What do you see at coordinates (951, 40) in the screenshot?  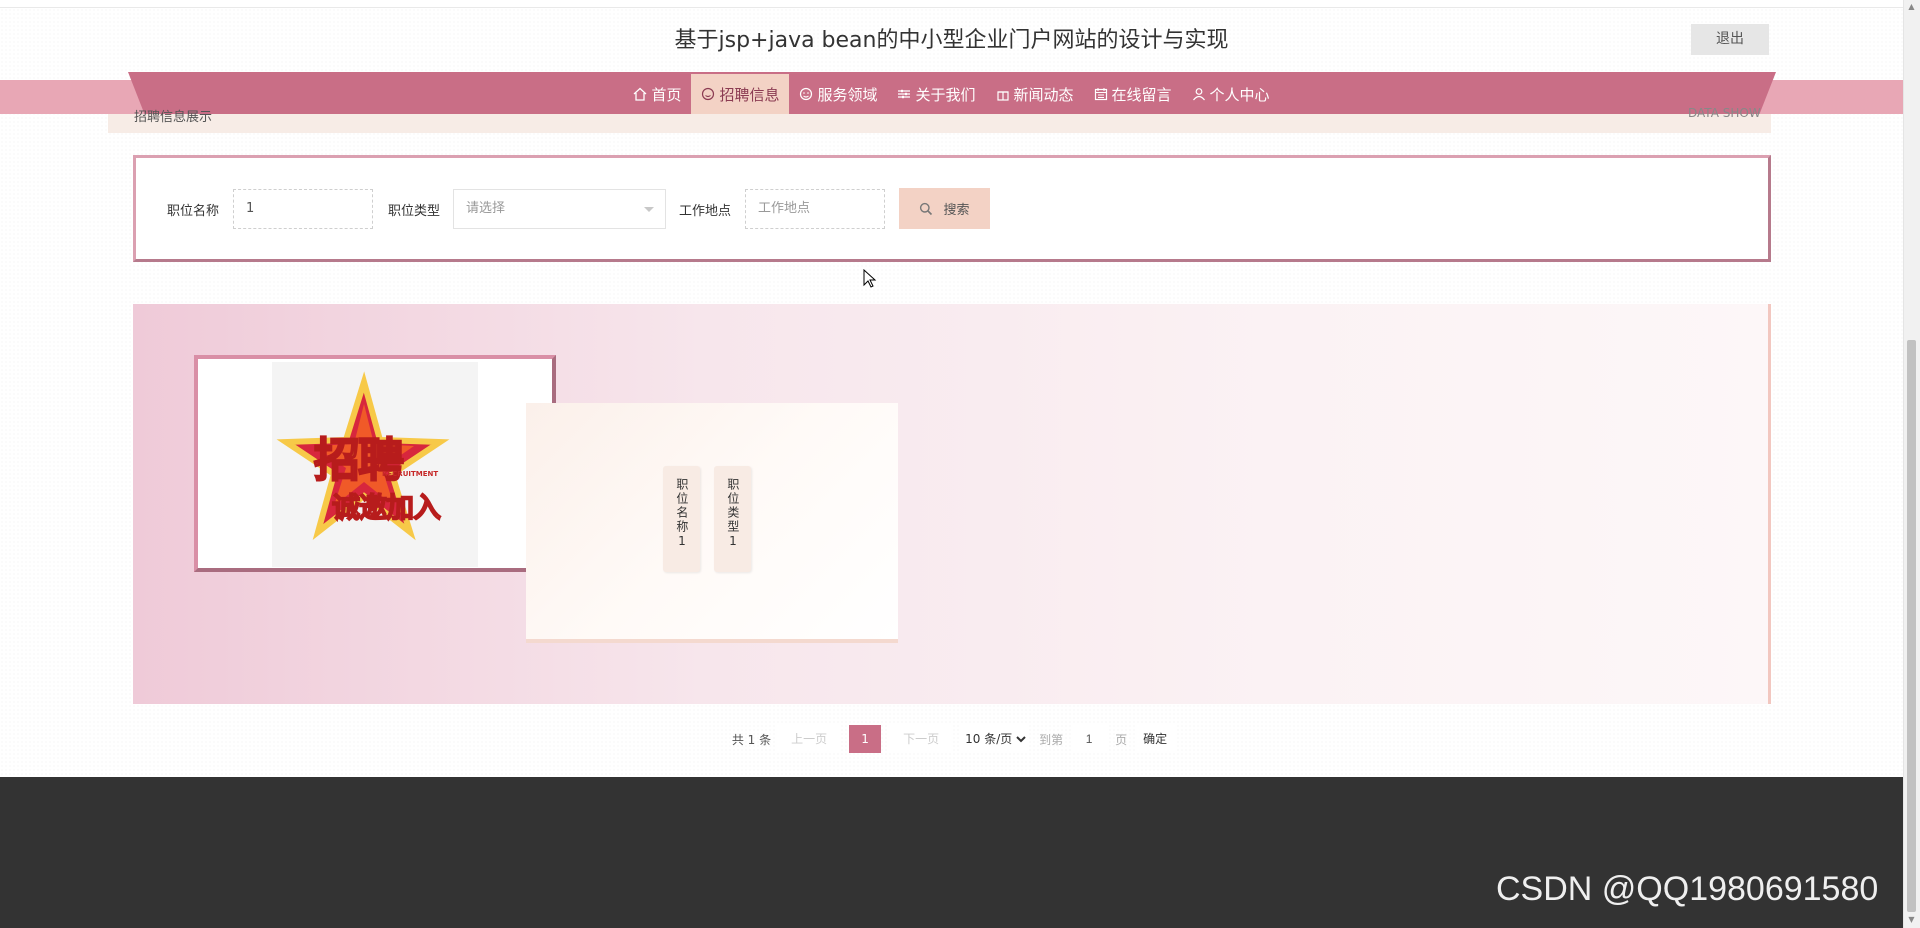 I see `site-title: 基于jsp+java bean的中小型企业门户网站的设计与实现` at bounding box center [951, 40].